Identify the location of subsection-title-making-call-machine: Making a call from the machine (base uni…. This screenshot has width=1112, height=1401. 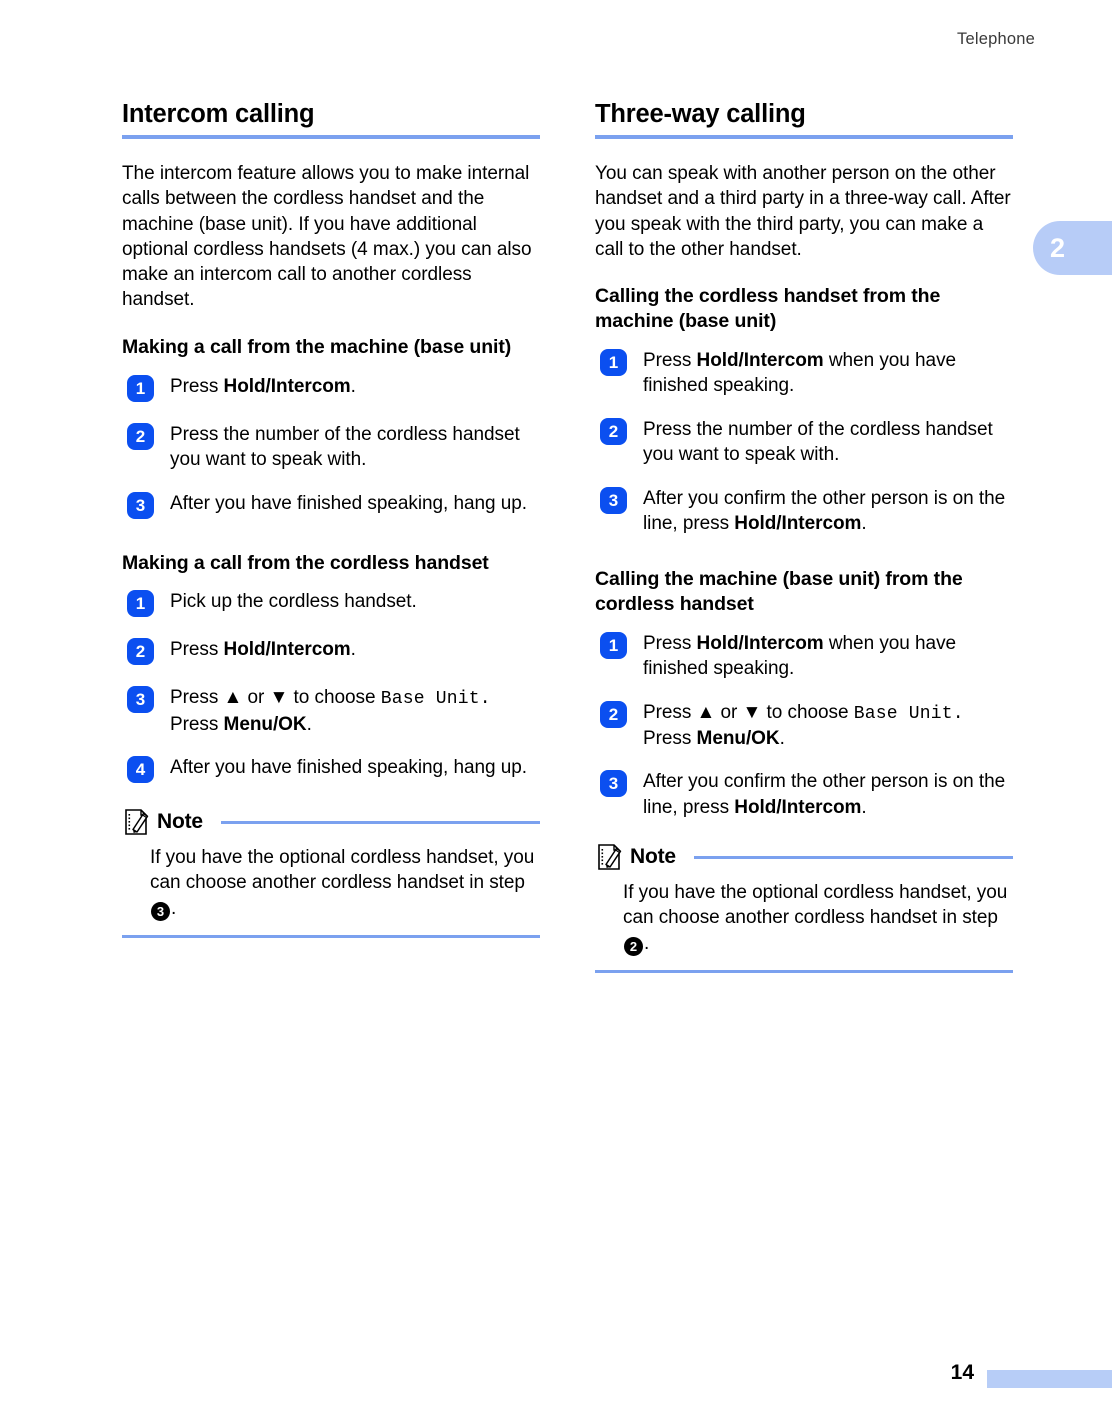
(317, 346).